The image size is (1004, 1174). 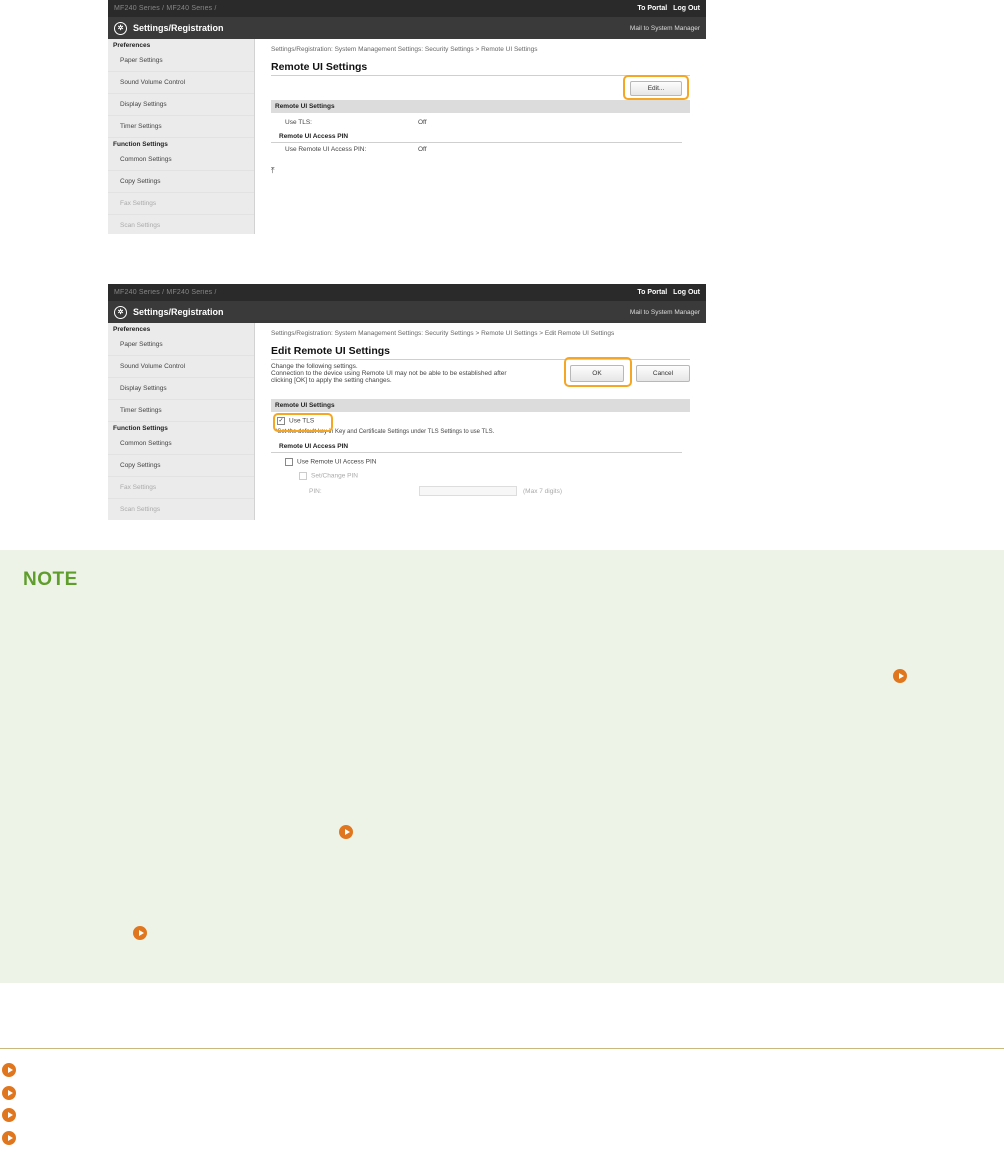 I want to click on use-pin-checkbox, so click(x=289, y=462).